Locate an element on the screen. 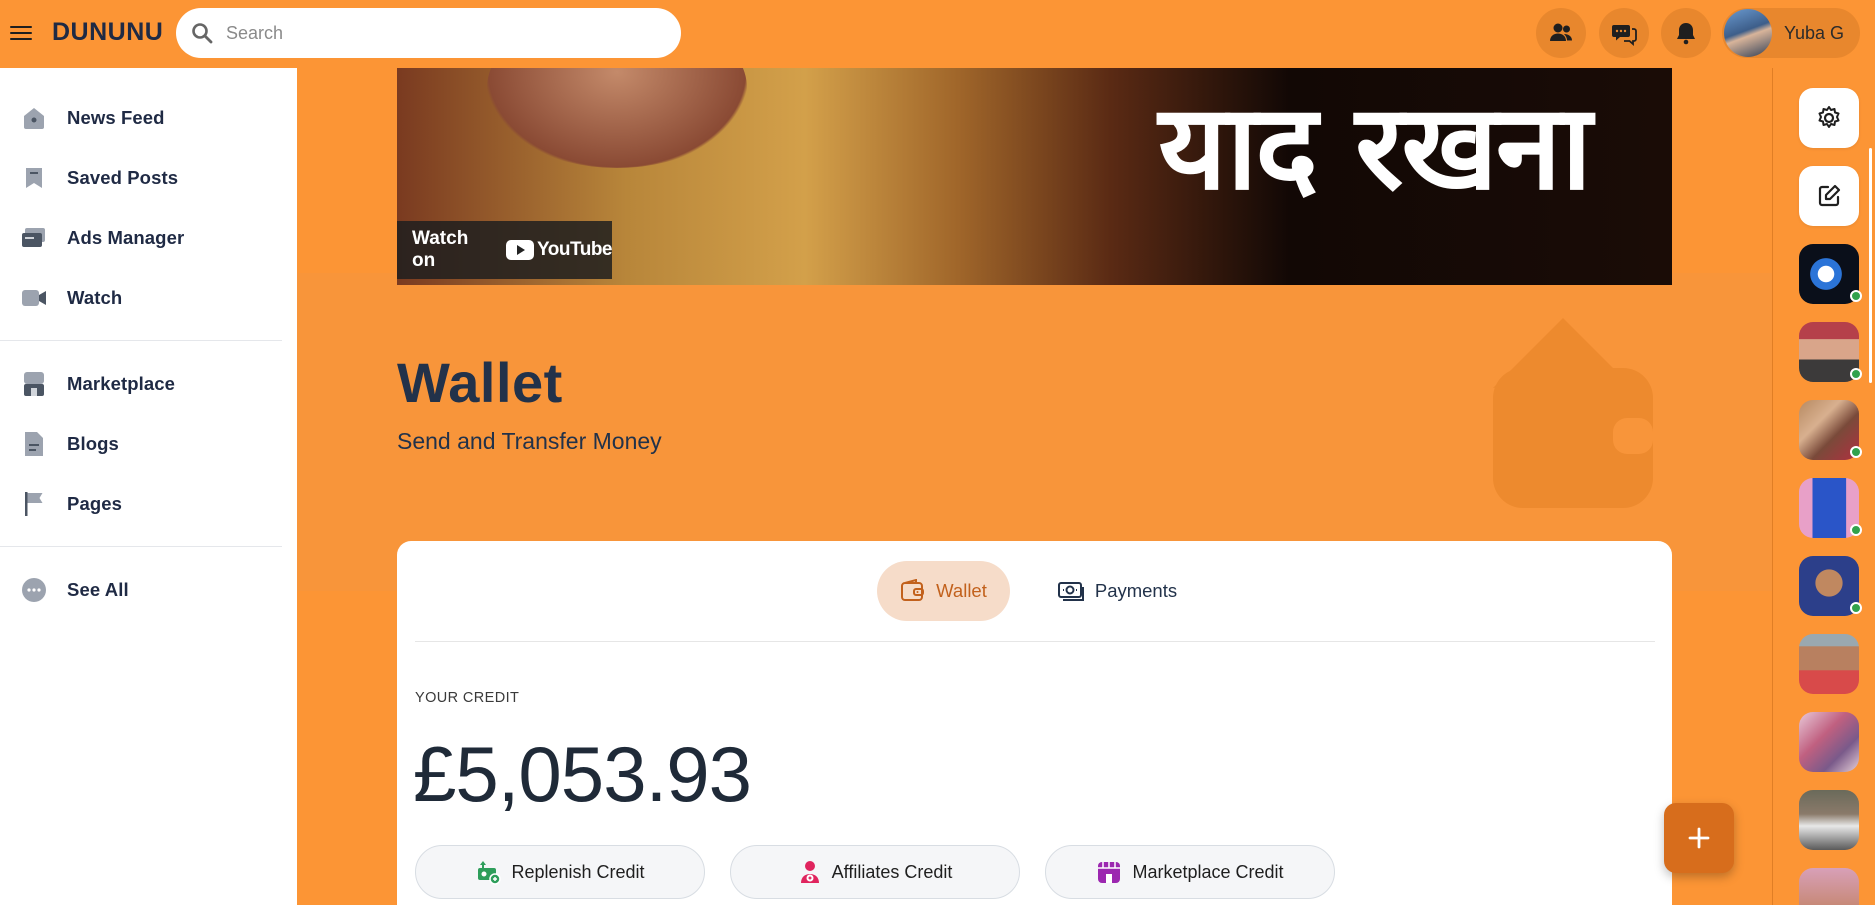 This screenshot has height=905, width=1875. tab-label: Wallet is located at coordinates (961, 590).